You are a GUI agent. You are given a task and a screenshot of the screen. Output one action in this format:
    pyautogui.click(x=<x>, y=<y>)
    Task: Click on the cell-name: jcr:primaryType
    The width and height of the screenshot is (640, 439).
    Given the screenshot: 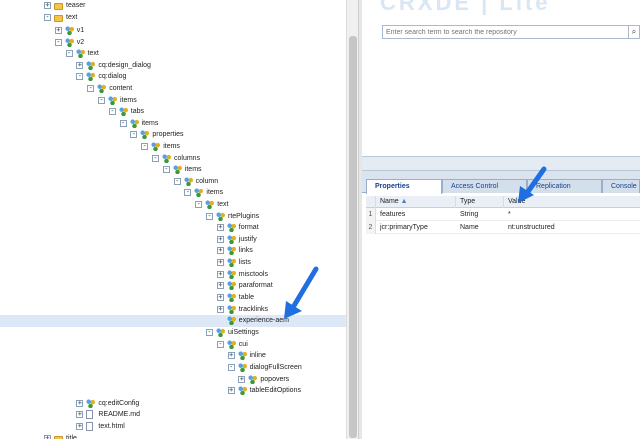 What is the action you would take?
    pyautogui.click(x=404, y=227)
    